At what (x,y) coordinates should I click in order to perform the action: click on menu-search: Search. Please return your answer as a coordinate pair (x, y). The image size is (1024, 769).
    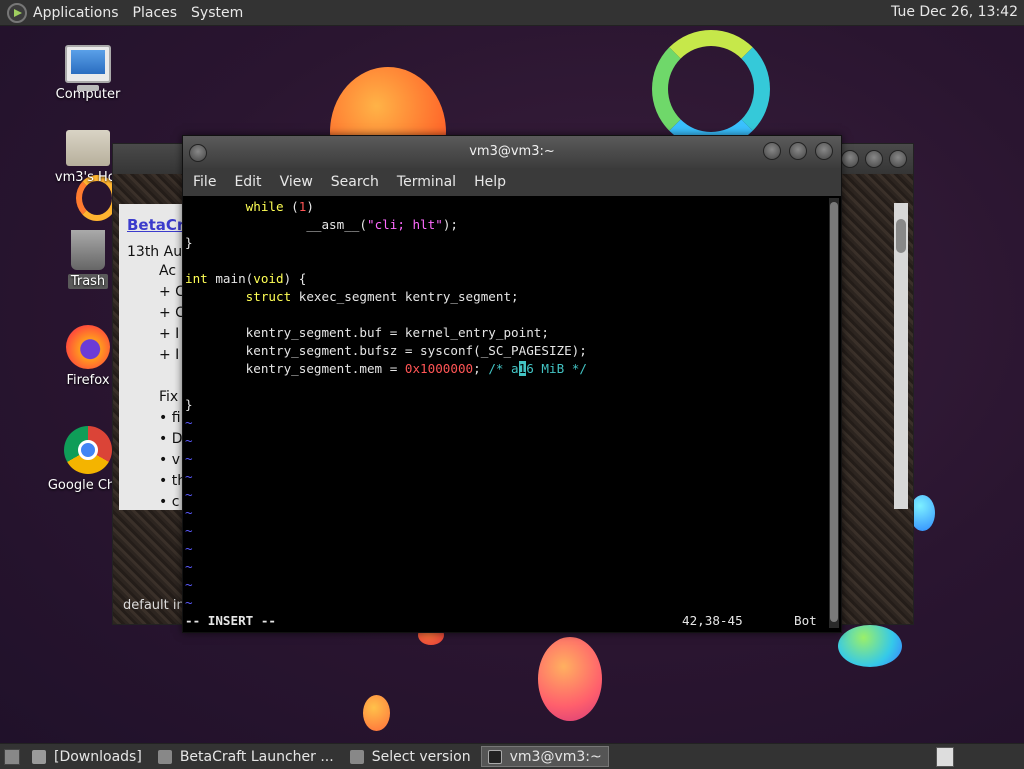
    Looking at the image, I should click on (355, 182).